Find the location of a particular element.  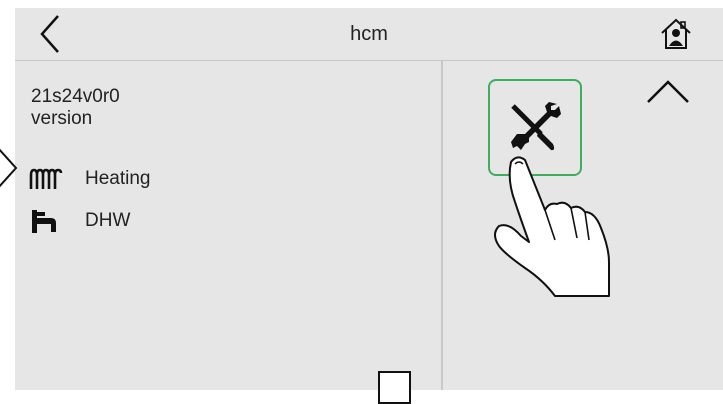

pane-divider is located at coordinates (442, 225).